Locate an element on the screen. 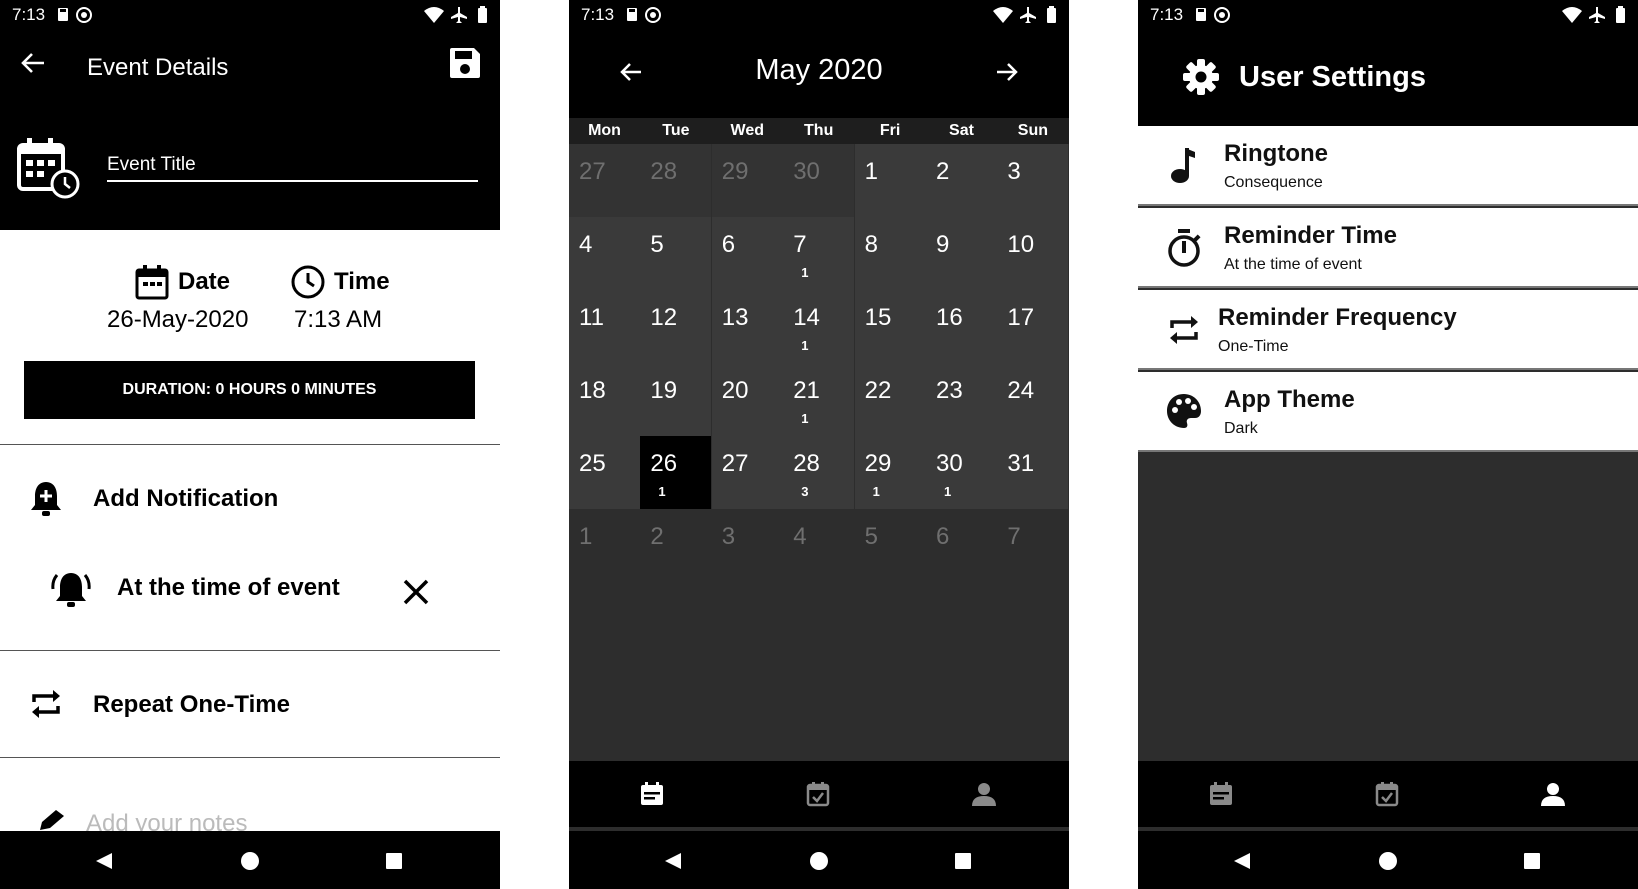 This screenshot has height=889, width=1638. calendar-day: 29 is located at coordinates (747, 180).